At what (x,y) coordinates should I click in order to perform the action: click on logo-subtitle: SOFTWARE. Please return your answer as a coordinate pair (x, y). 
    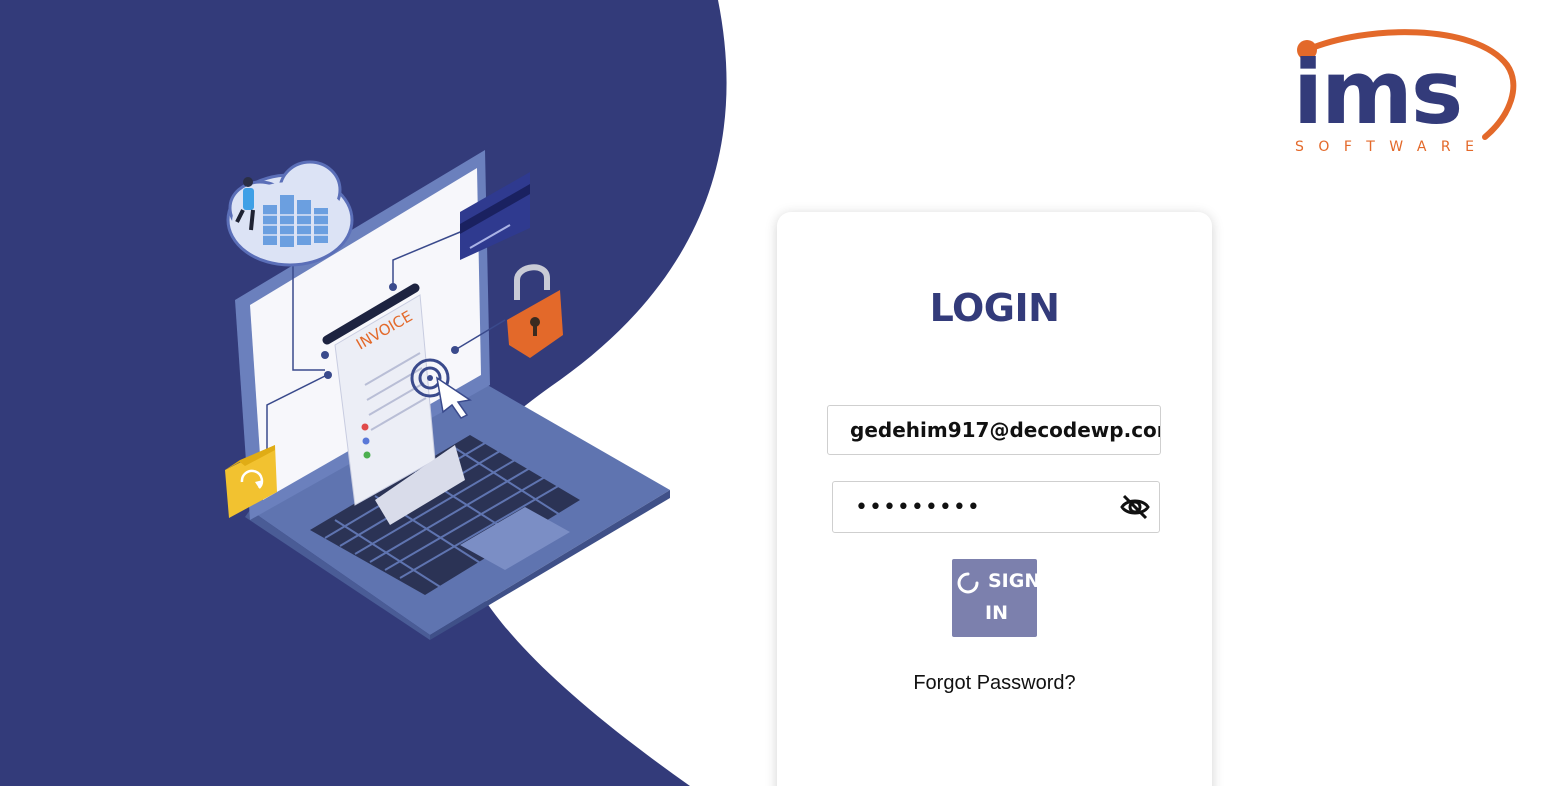
    Looking at the image, I should click on (1392, 147).